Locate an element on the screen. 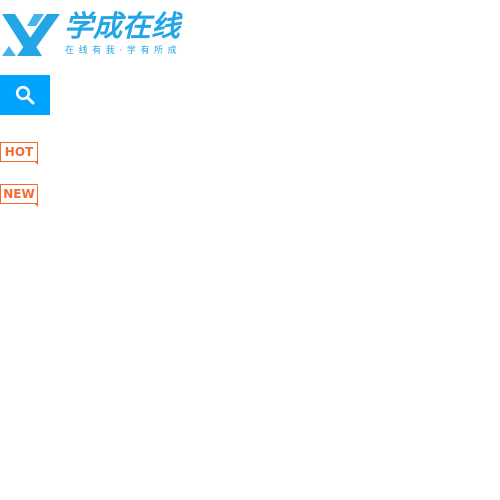 This screenshot has width=500, height=500. search-icon is located at coordinates (25, 95).